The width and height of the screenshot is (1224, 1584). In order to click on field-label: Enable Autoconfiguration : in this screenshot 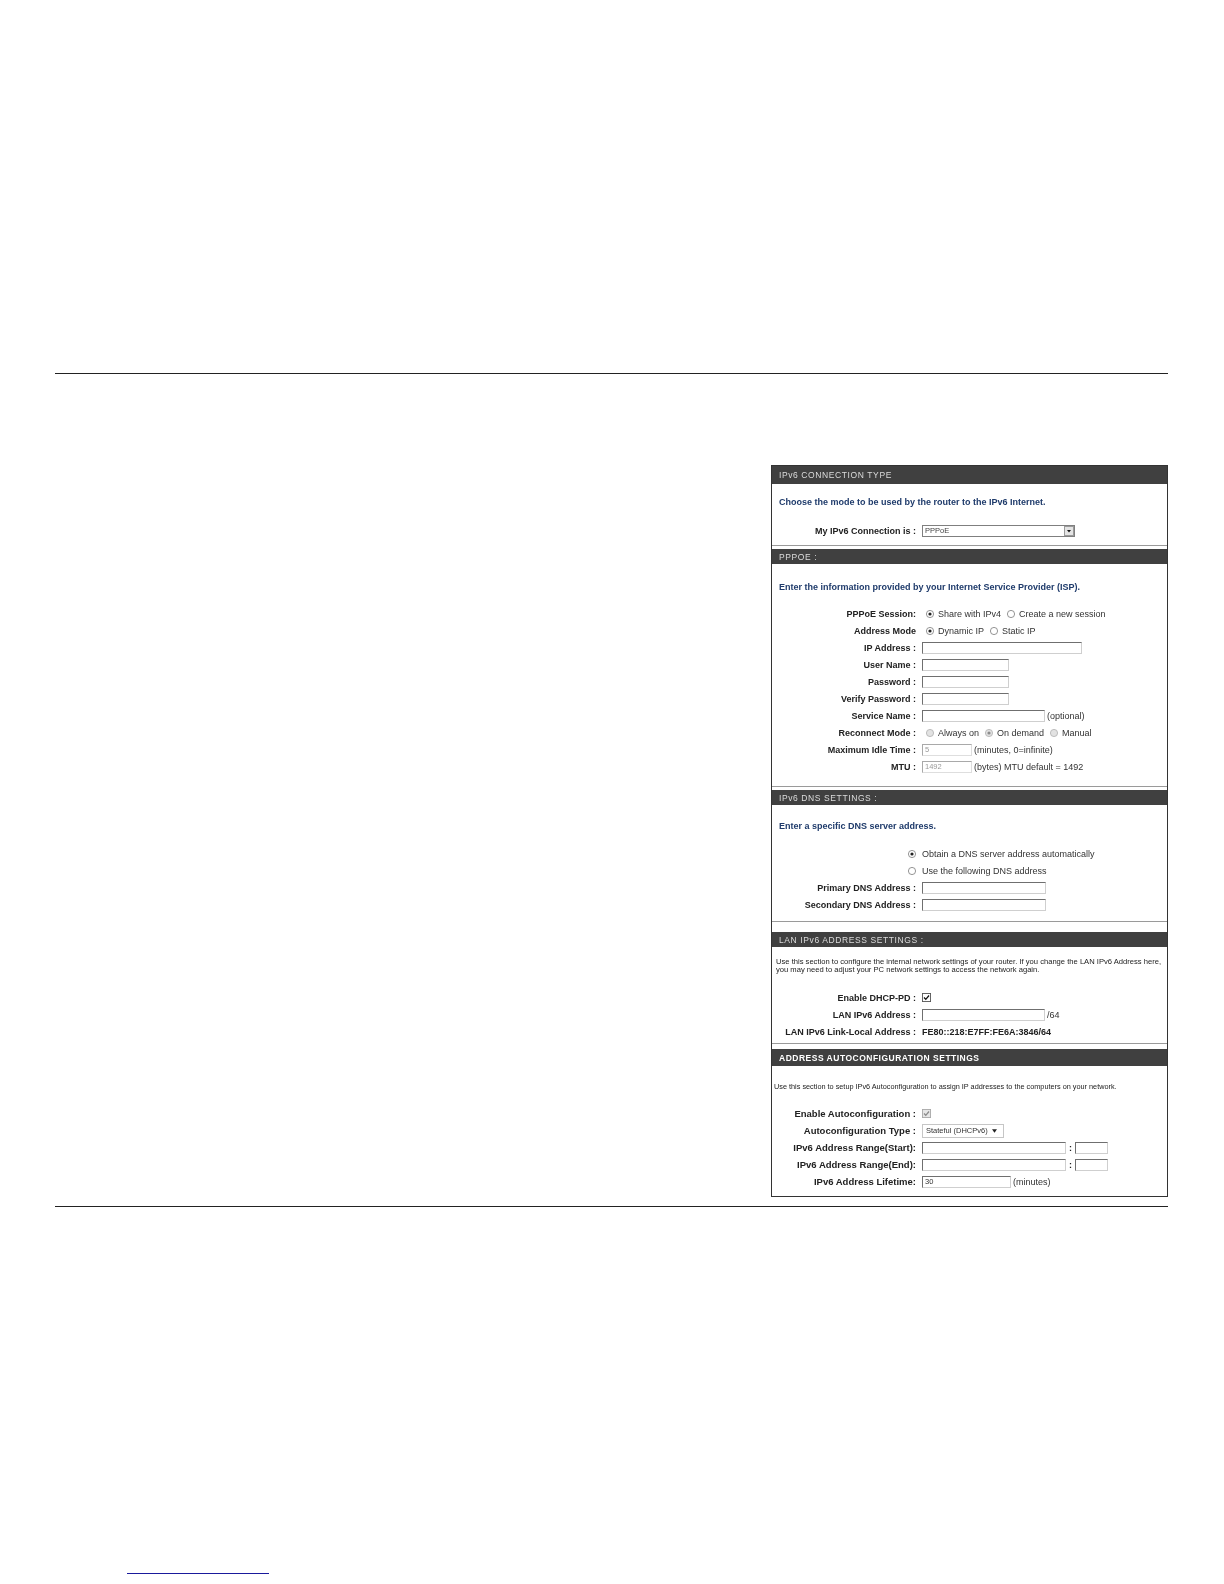, I will do `click(855, 1113)`.